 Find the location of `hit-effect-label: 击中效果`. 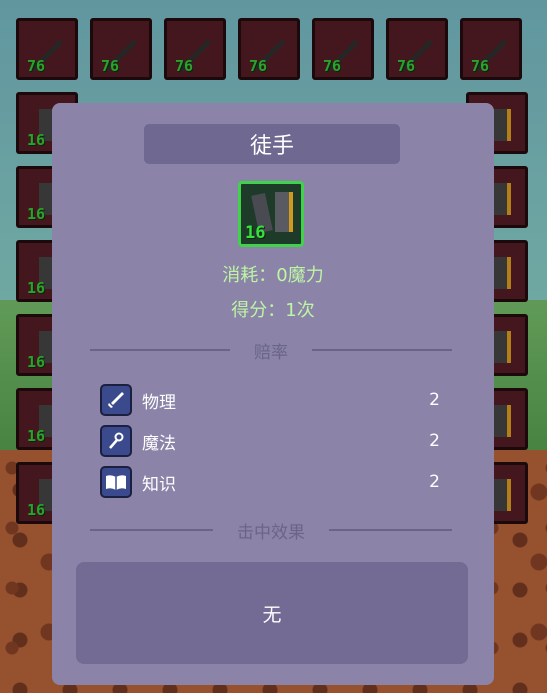

hit-effect-label: 击中效果 is located at coordinates (271, 532).